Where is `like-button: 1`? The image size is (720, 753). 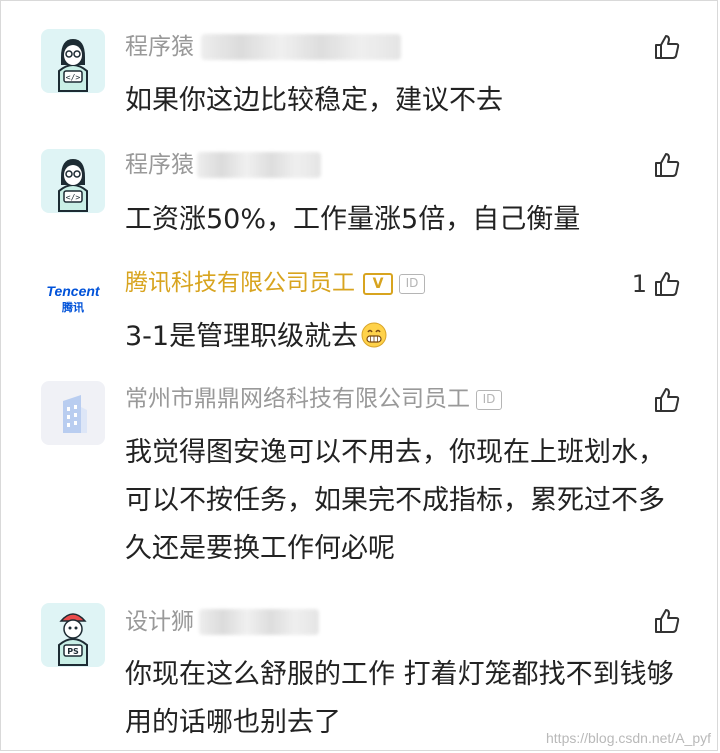
like-button: 1 is located at coordinates (656, 284).